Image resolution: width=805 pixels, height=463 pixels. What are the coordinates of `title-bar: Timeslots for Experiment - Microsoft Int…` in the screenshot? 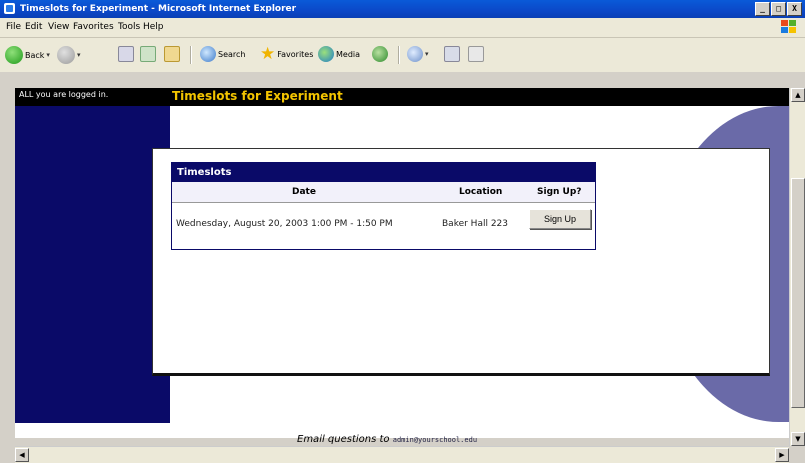 It's located at (402, 9).